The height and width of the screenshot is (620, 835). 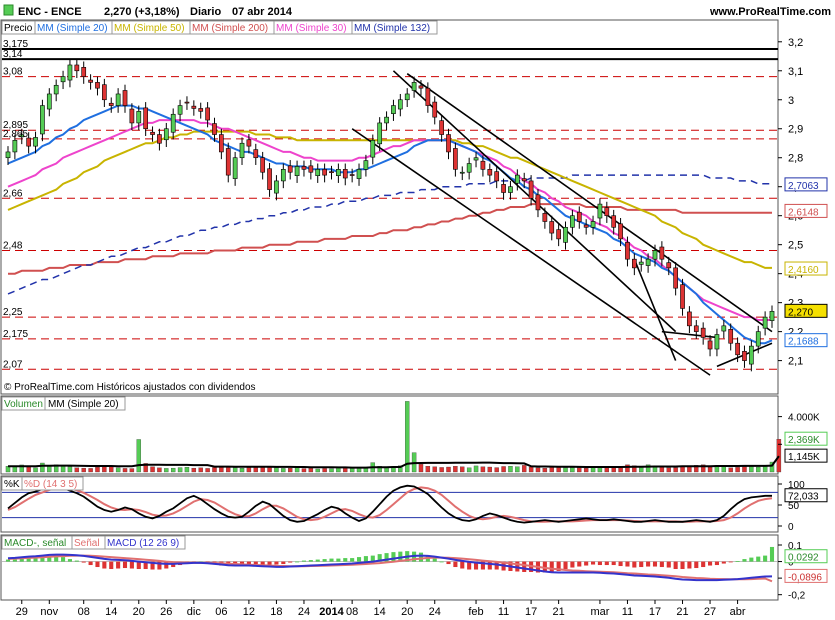 I want to click on value-tag-text: 2,4160, so click(x=803, y=270).